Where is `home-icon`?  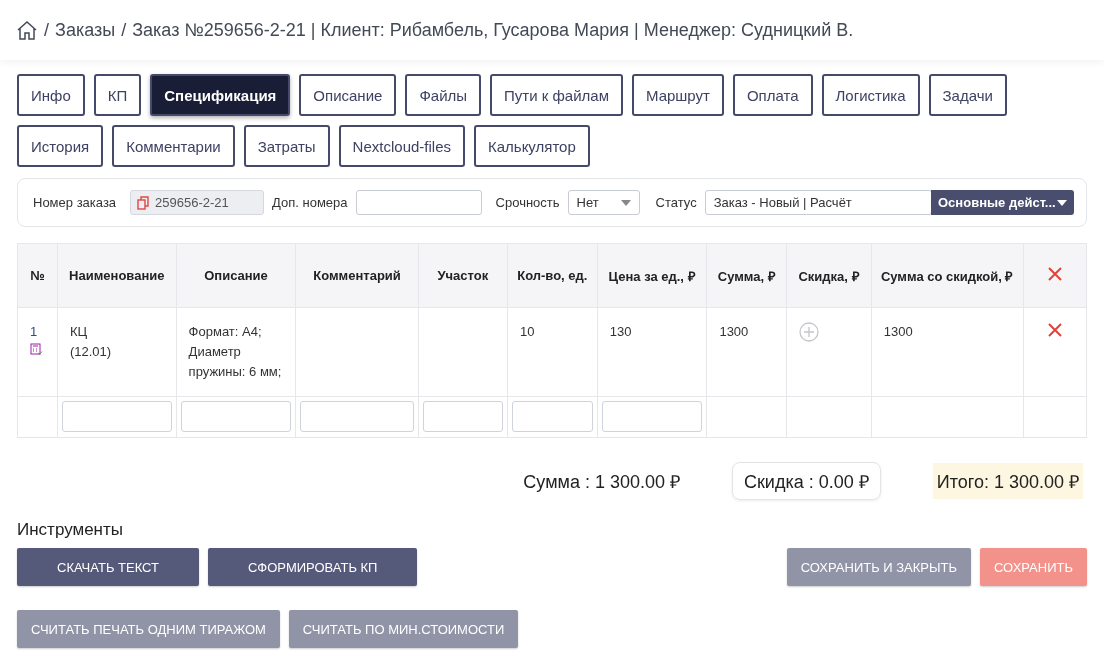
home-icon is located at coordinates (27, 30).